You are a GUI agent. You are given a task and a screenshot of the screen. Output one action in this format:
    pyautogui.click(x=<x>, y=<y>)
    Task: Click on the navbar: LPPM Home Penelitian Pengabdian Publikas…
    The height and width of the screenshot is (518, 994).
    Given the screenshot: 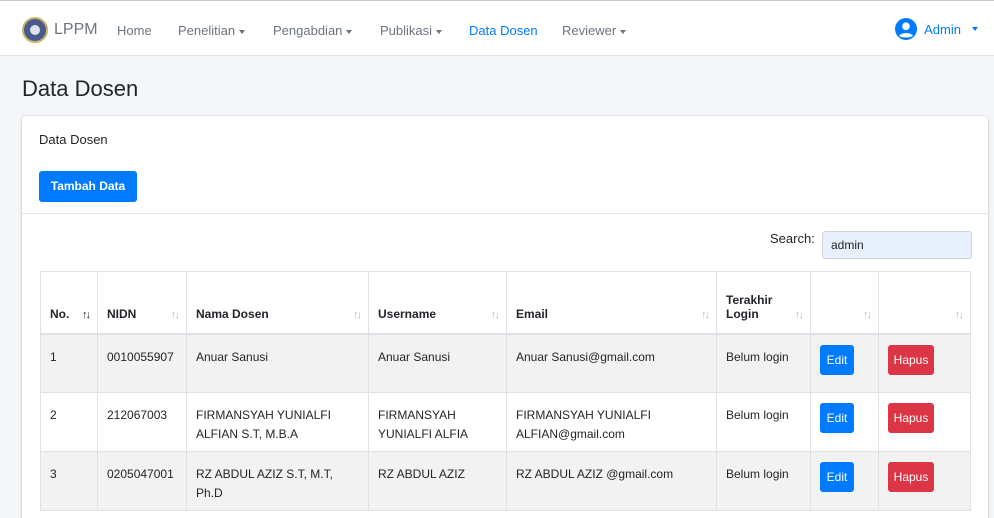 What is the action you would take?
    pyautogui.click(x=497, y=28)
    